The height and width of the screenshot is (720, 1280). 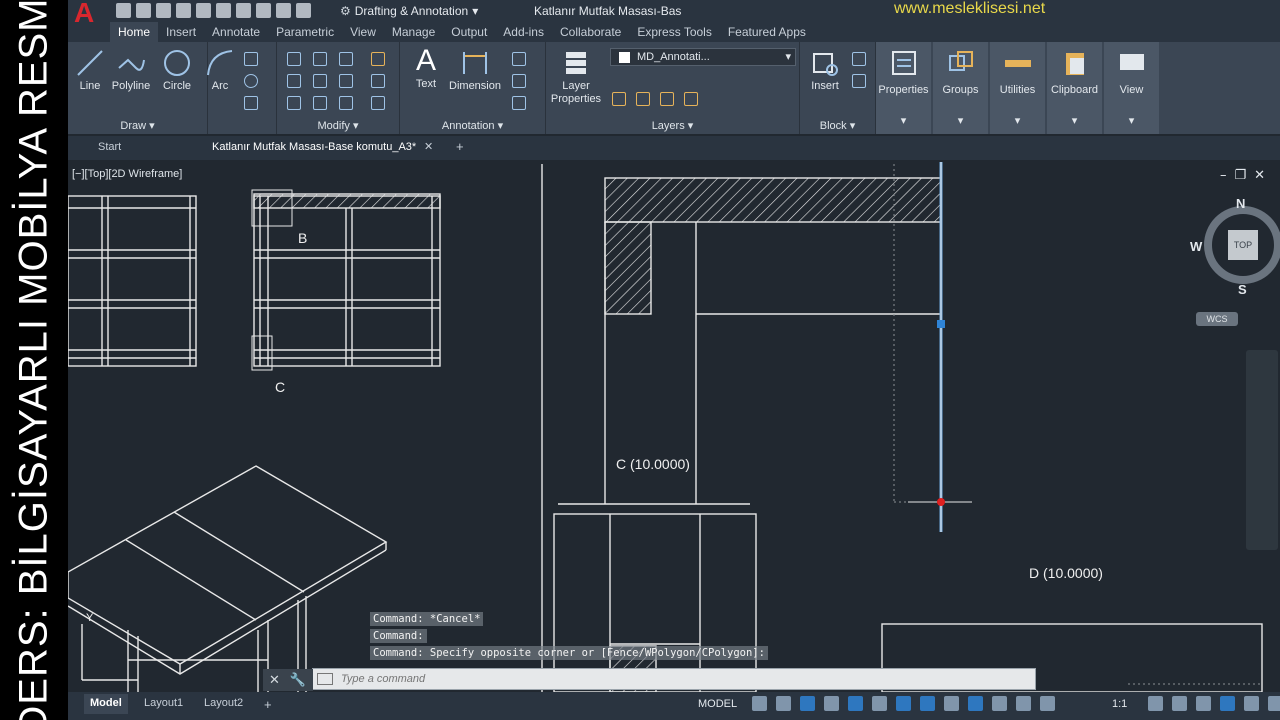 I want to click on fillet-icon, so click(x=346, y=81).